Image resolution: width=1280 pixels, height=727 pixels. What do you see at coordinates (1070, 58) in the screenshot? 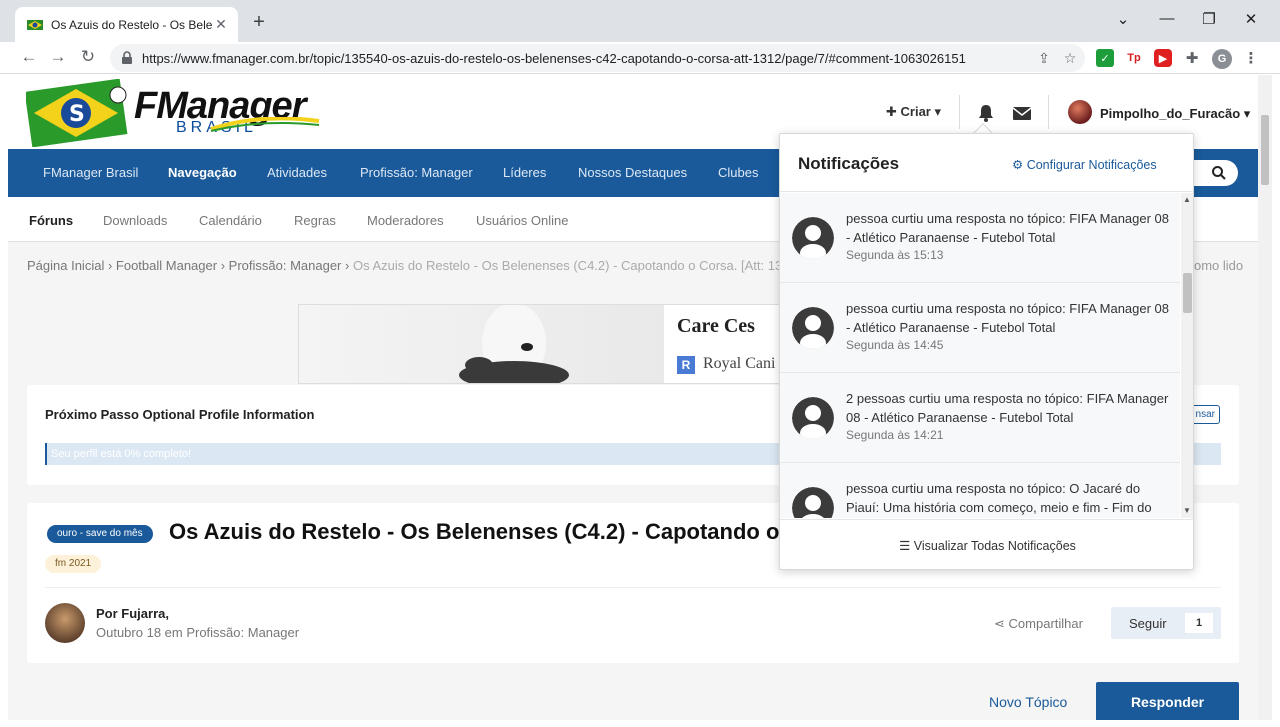
I see `bookmark-star-icon: ☆` at bounding box center [1070, 58].